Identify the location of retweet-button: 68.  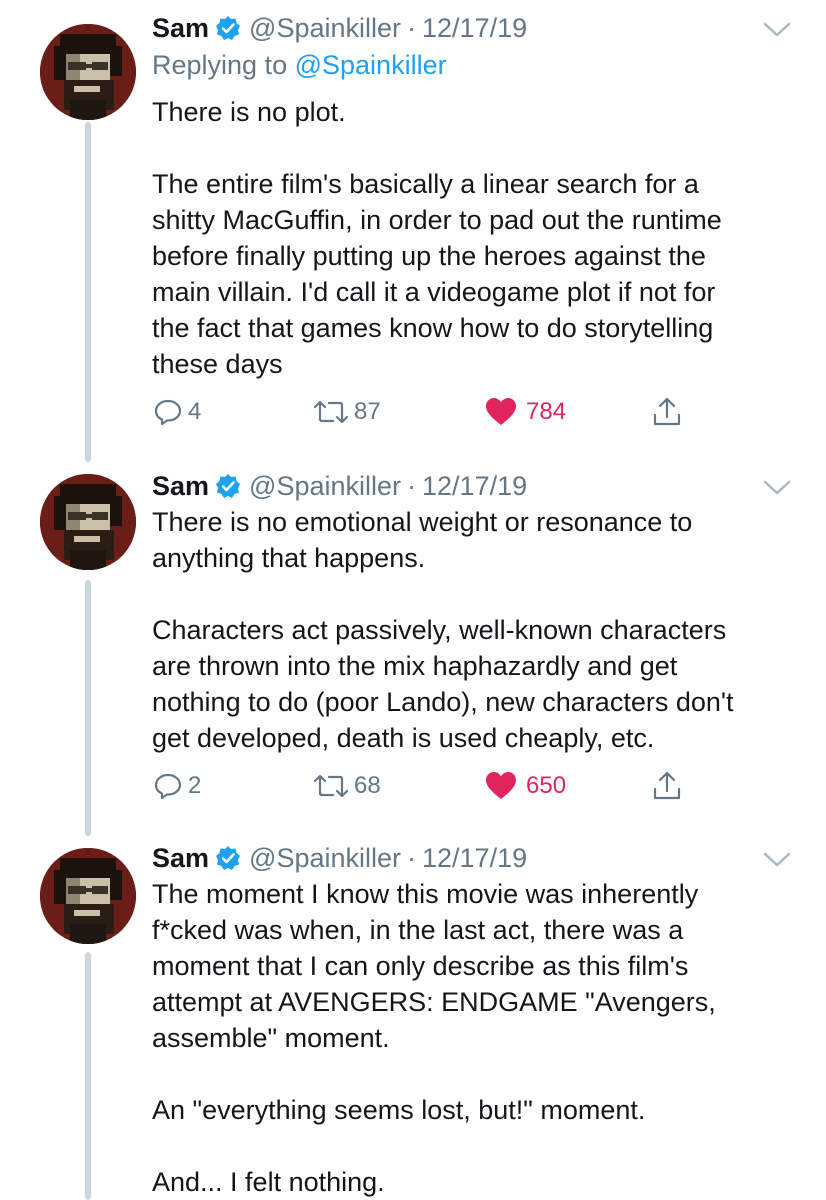
(346, 786).